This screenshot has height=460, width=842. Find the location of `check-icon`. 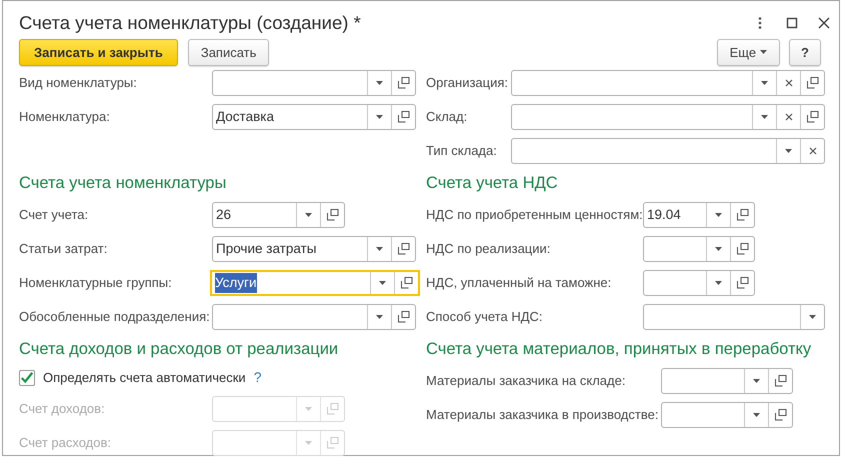

check-icon is located at coordinates (27, 377).